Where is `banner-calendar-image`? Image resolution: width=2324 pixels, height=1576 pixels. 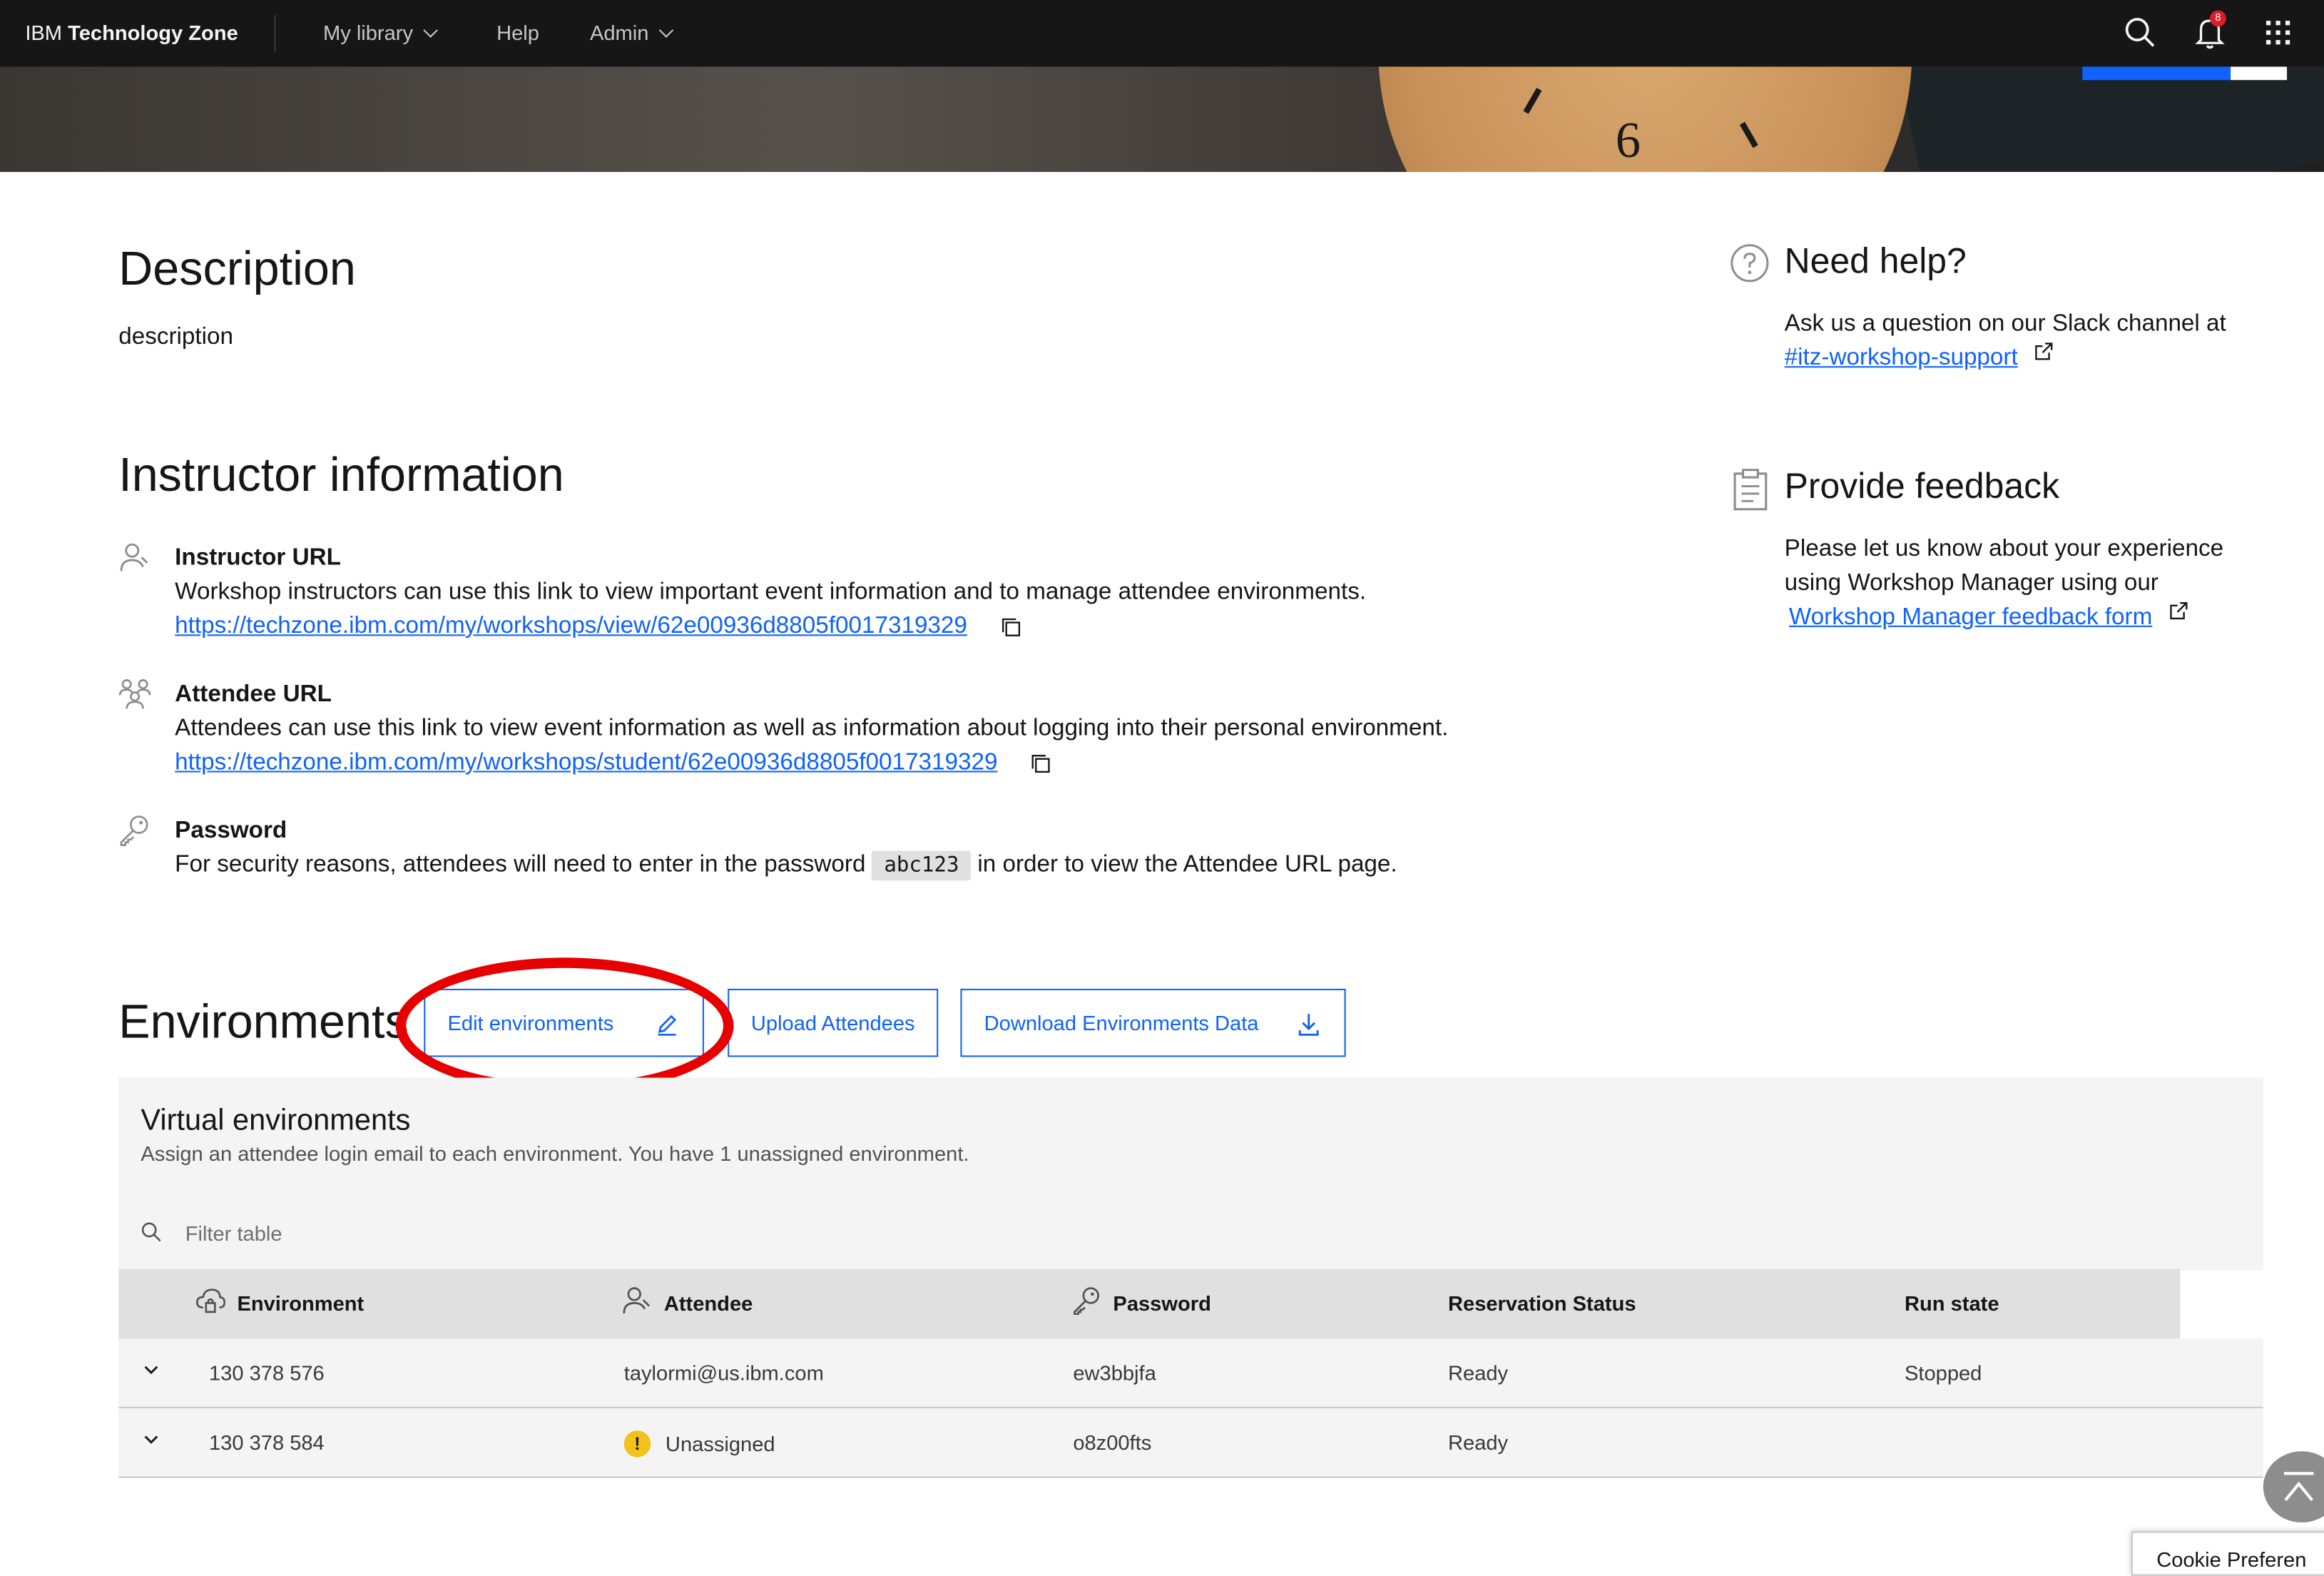 banner-calendar-image is located at coordinates (2111, 119).